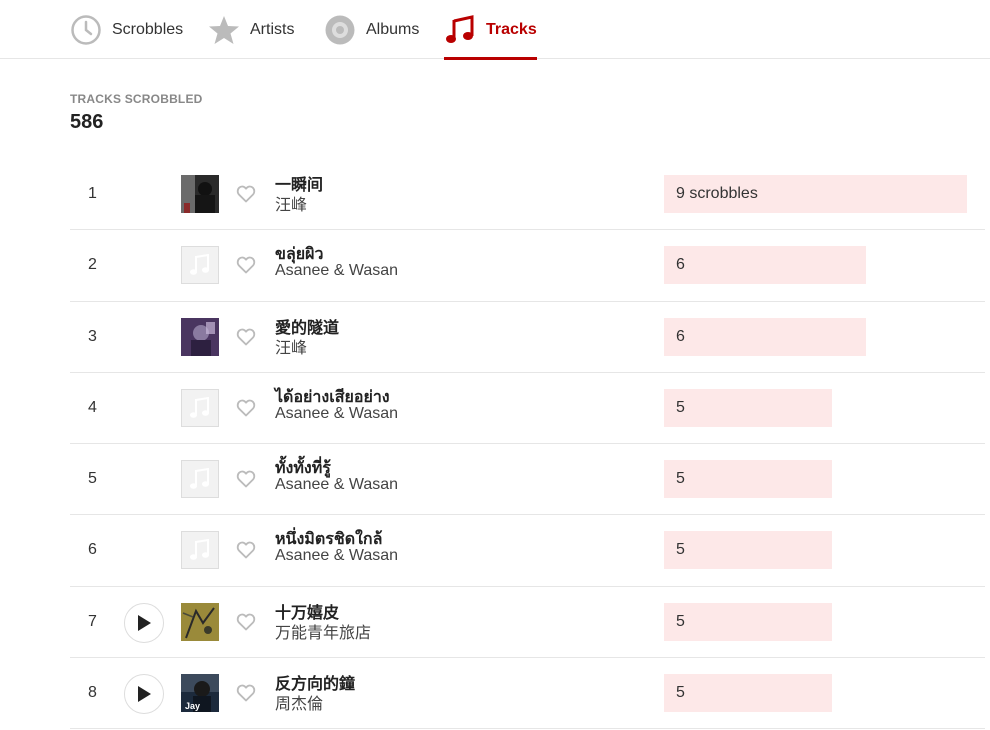  What do you see at coordinates (148, 29) in the screenshot?
I see `tab-label: Scrobbles` at bounding box center [148, 29].